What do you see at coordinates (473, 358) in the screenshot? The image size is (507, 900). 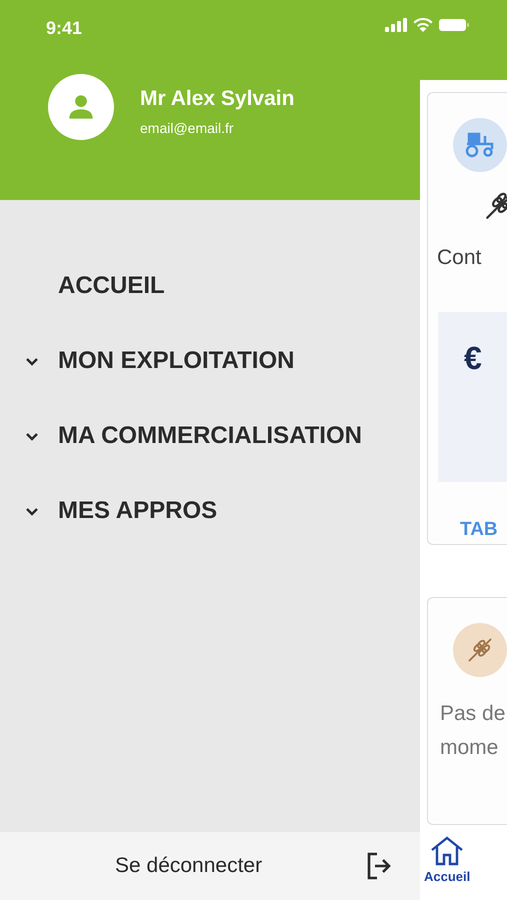 I see `euro-icon: €` at bounding box center [473, 358].